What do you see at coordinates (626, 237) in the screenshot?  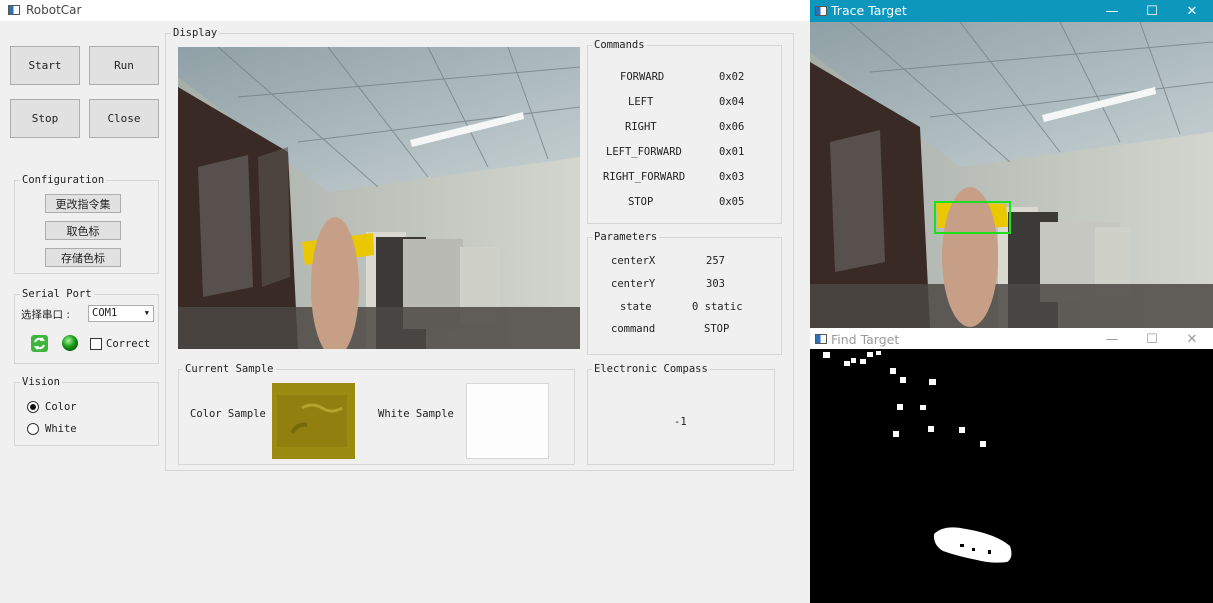 I see `parameters-title: Parameters` at bounding box center [626, 237].